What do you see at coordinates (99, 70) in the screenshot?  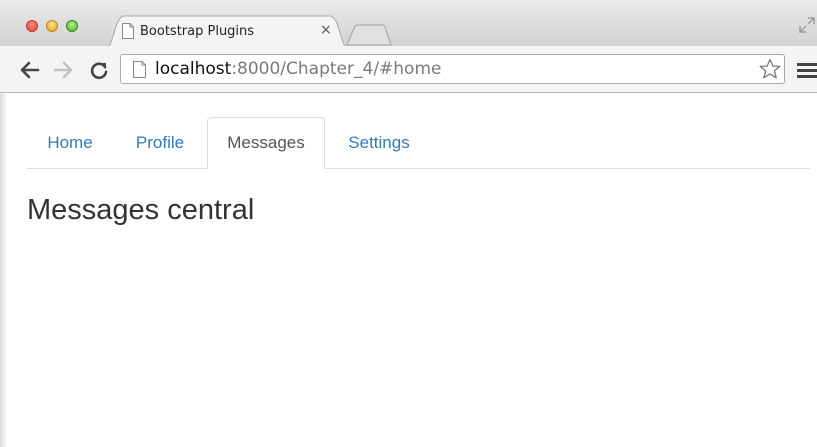 I see `reload-icon` at bounding box center [99, 70].